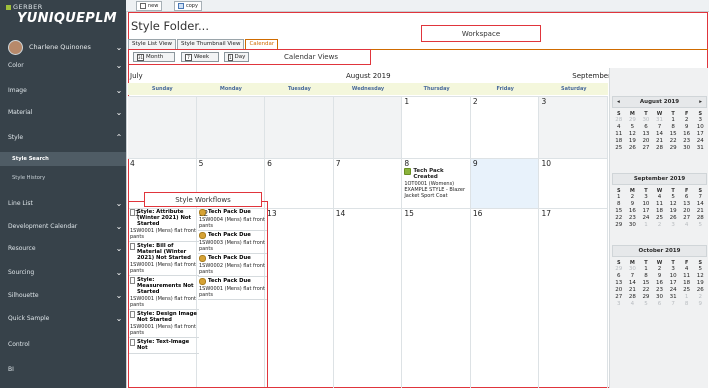 Image resolution: width=709 pixels, height=388 pixels. Describe the element at coordinates (299, 183) in the screenshot. I see `calendar-day-cell: 6` at that location.